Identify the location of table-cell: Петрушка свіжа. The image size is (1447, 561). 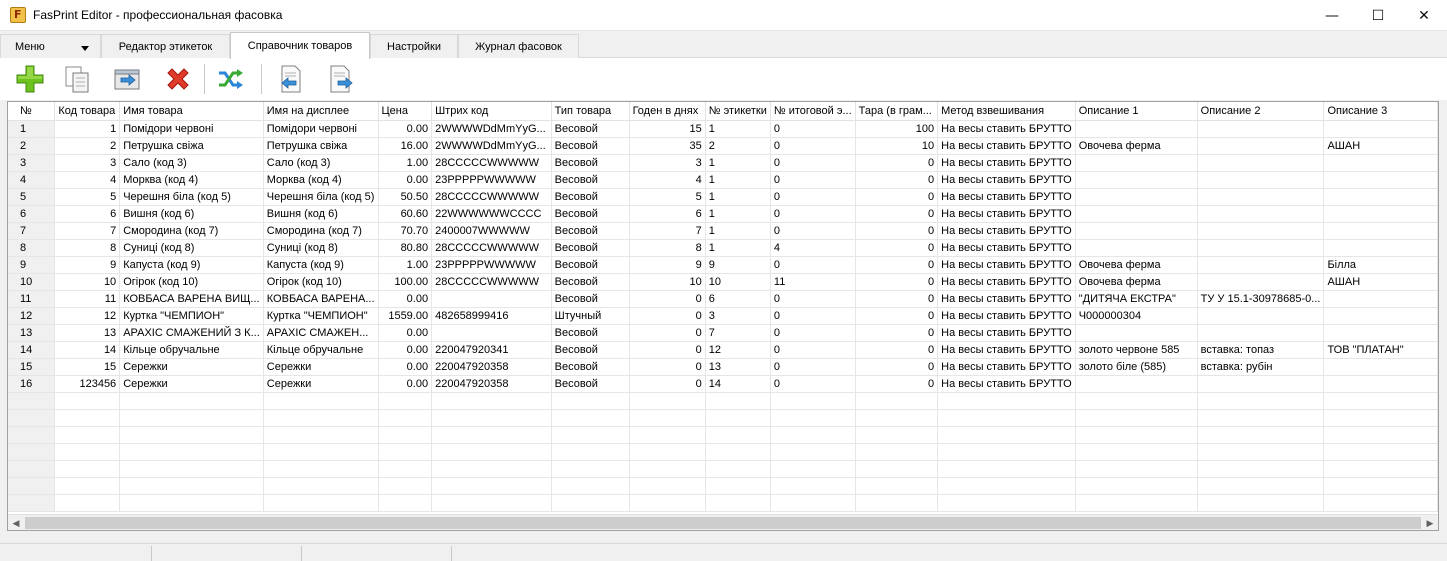
(191, 146).